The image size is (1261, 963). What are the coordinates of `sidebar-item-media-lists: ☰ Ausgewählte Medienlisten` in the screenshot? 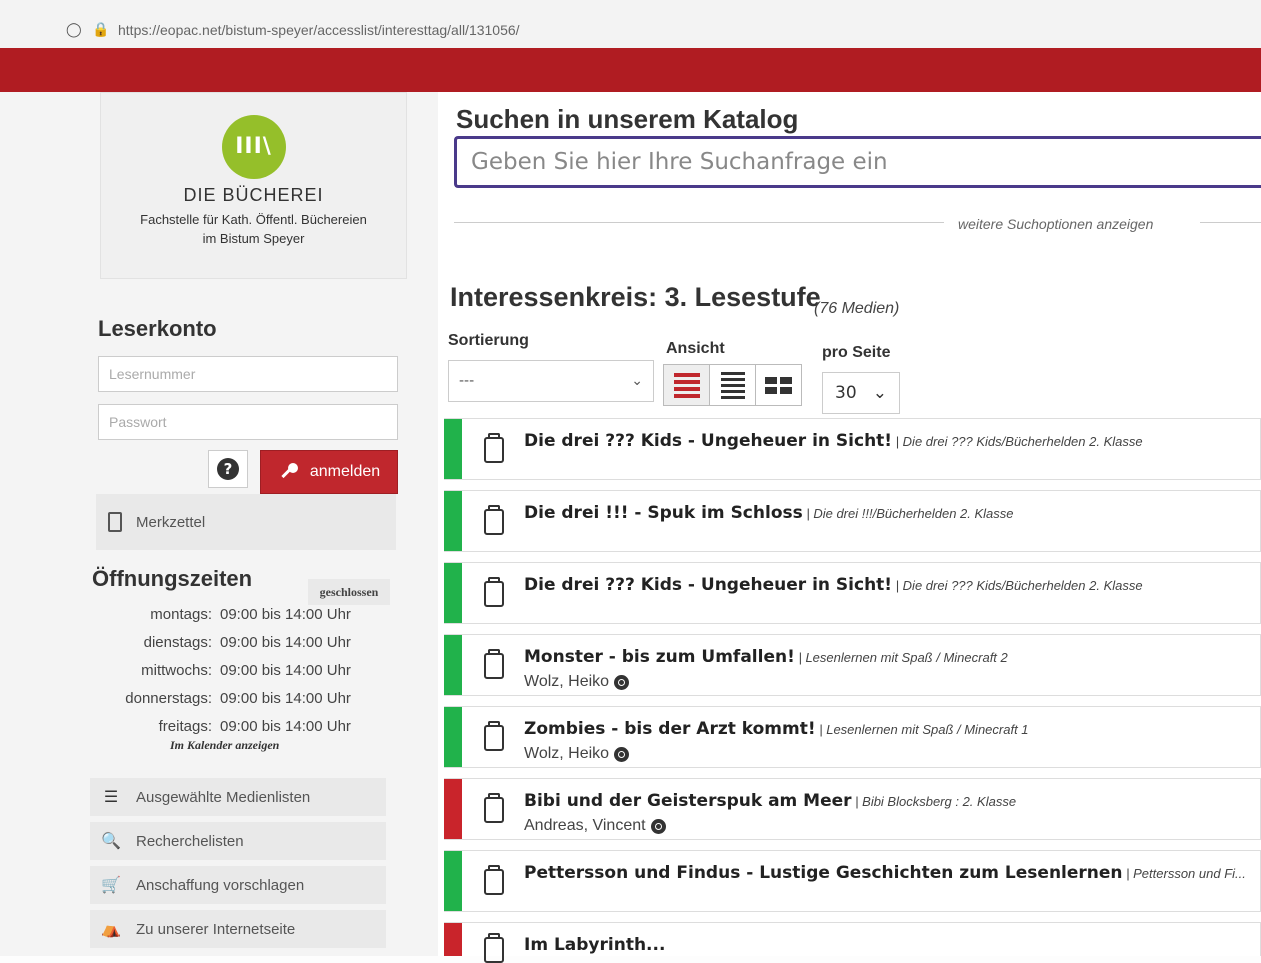 It's located at (238, 797).